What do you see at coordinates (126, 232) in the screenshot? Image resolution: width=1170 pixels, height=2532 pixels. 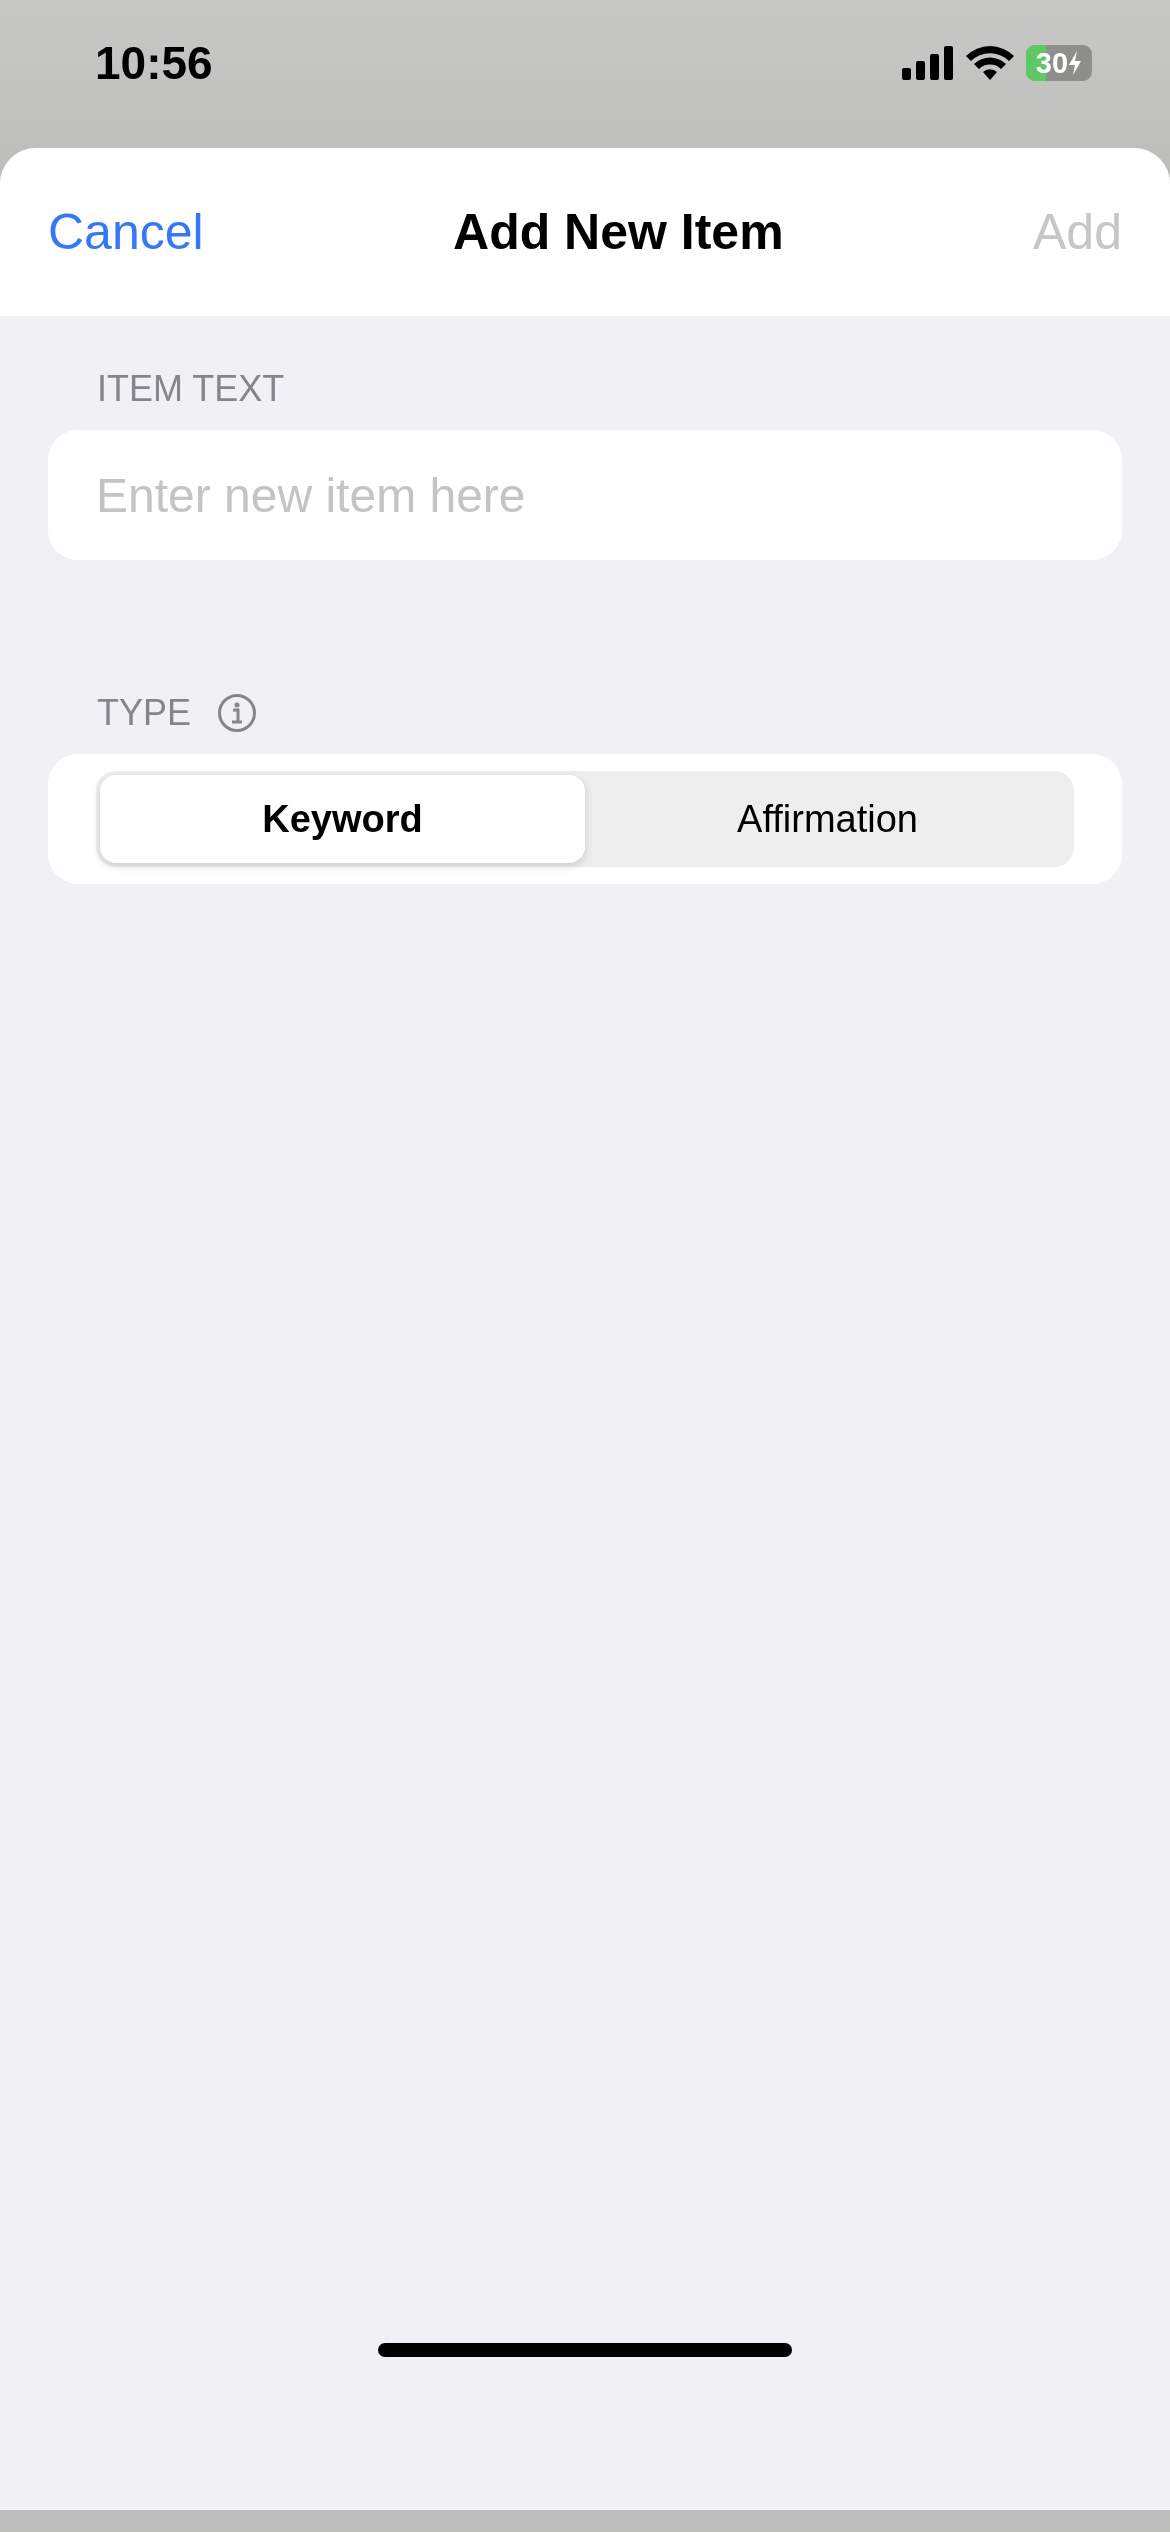 I see `cancel-button: Cancel` at bounding box center [126, 232].